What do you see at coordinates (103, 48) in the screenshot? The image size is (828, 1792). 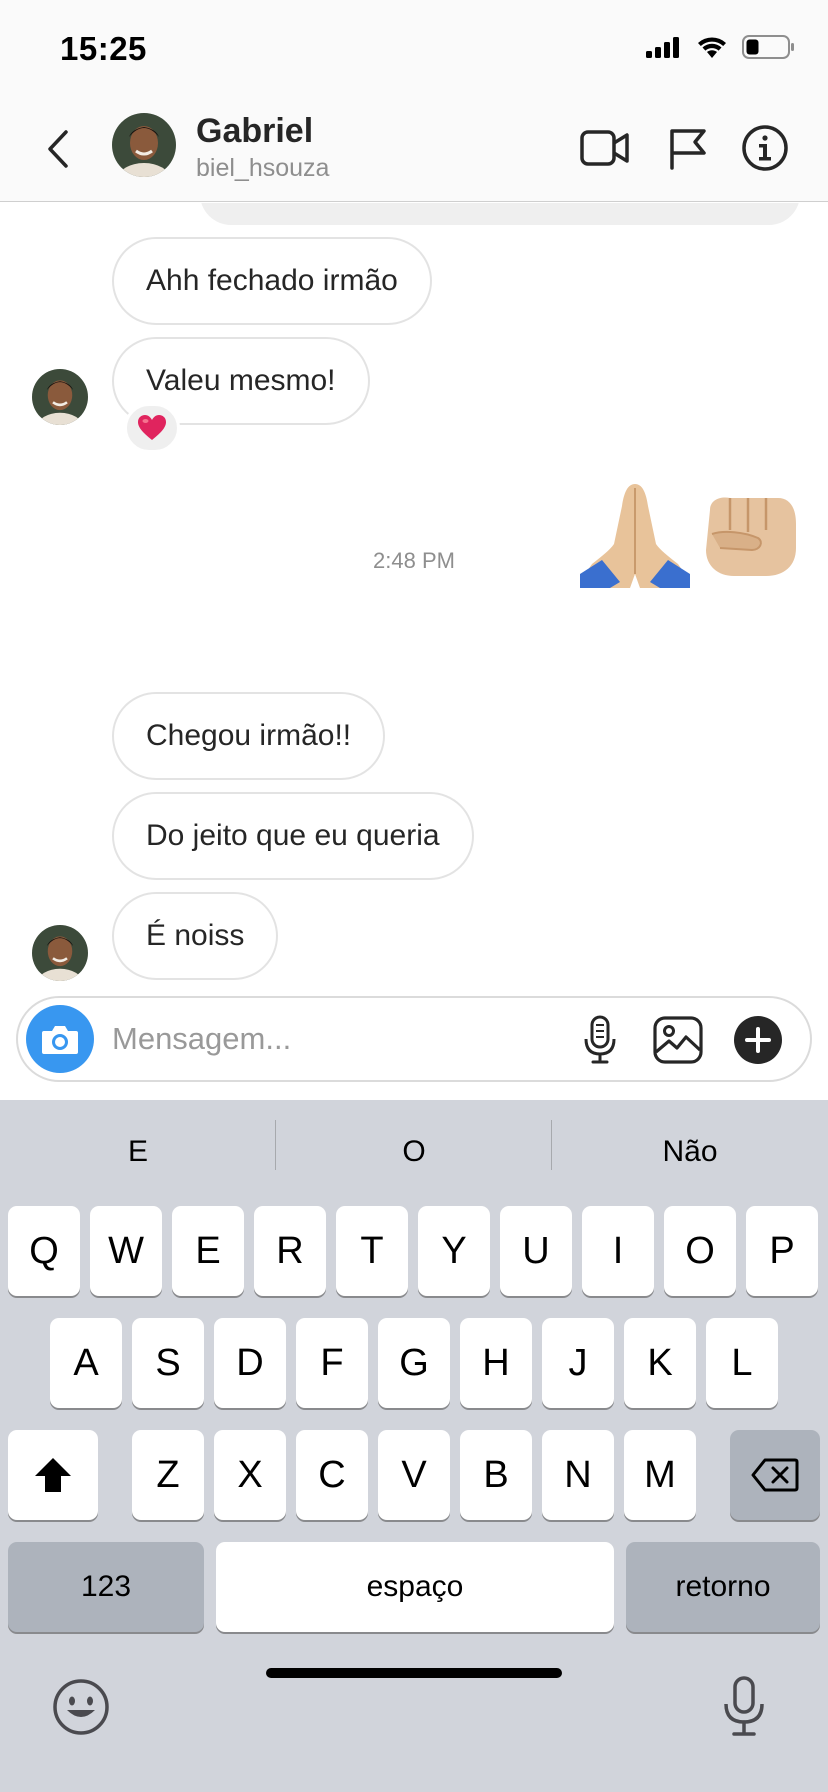 I see `status-time: 15:25` at bounding box center [103, 48].